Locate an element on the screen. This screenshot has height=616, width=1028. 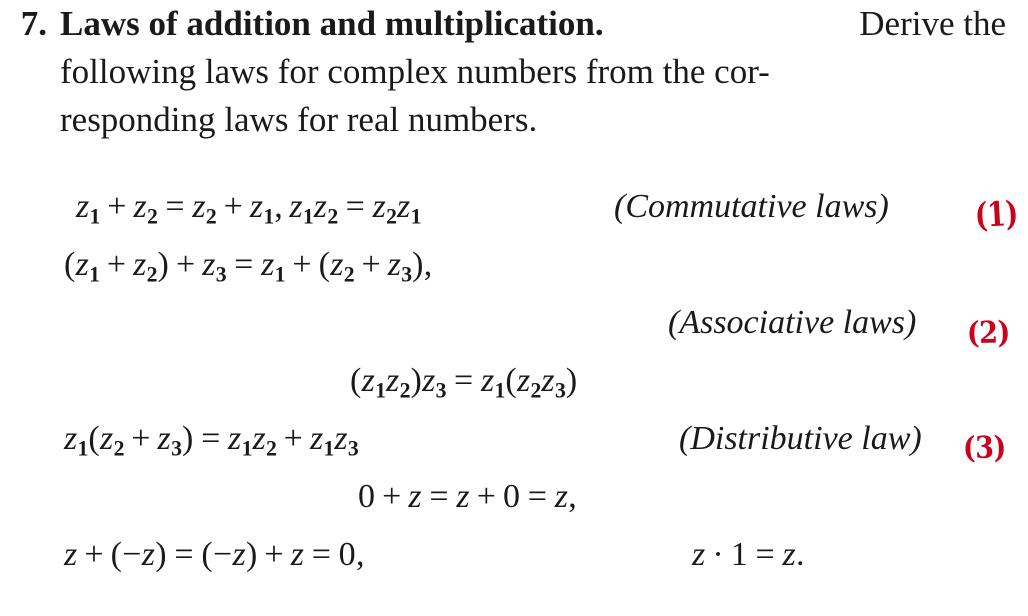
problem-number: 7. is located at coordinates (33, 23).